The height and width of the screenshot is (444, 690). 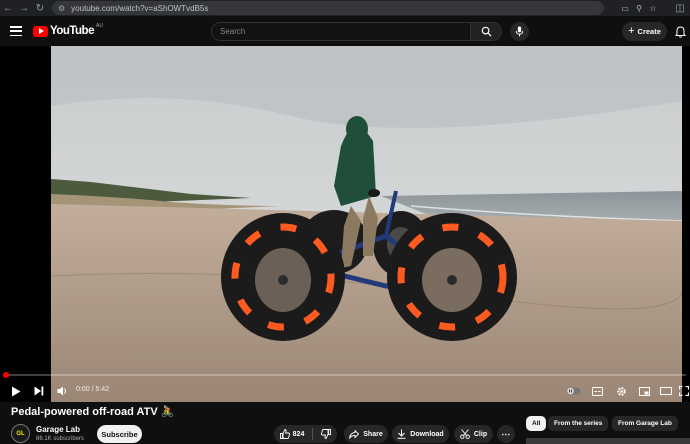 What do you see at coordinates (61, 8) in the screenshot?
I see `tune-icon: ⚙` at bounding box center [61, 8].